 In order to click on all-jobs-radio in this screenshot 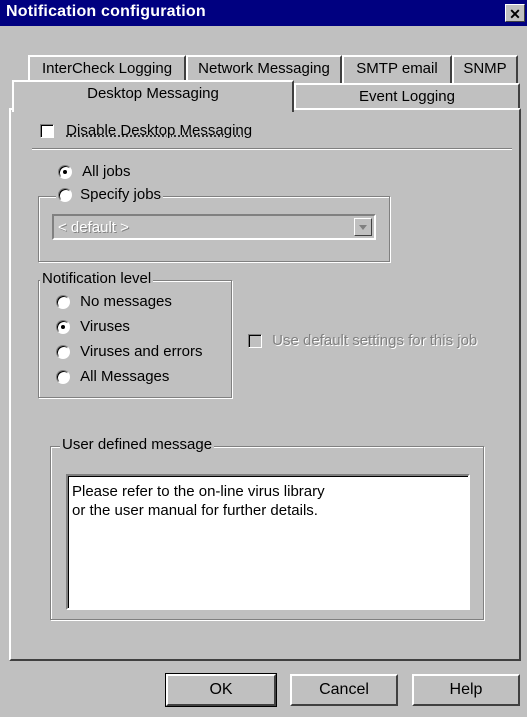, I will do `click(65, 172)`.